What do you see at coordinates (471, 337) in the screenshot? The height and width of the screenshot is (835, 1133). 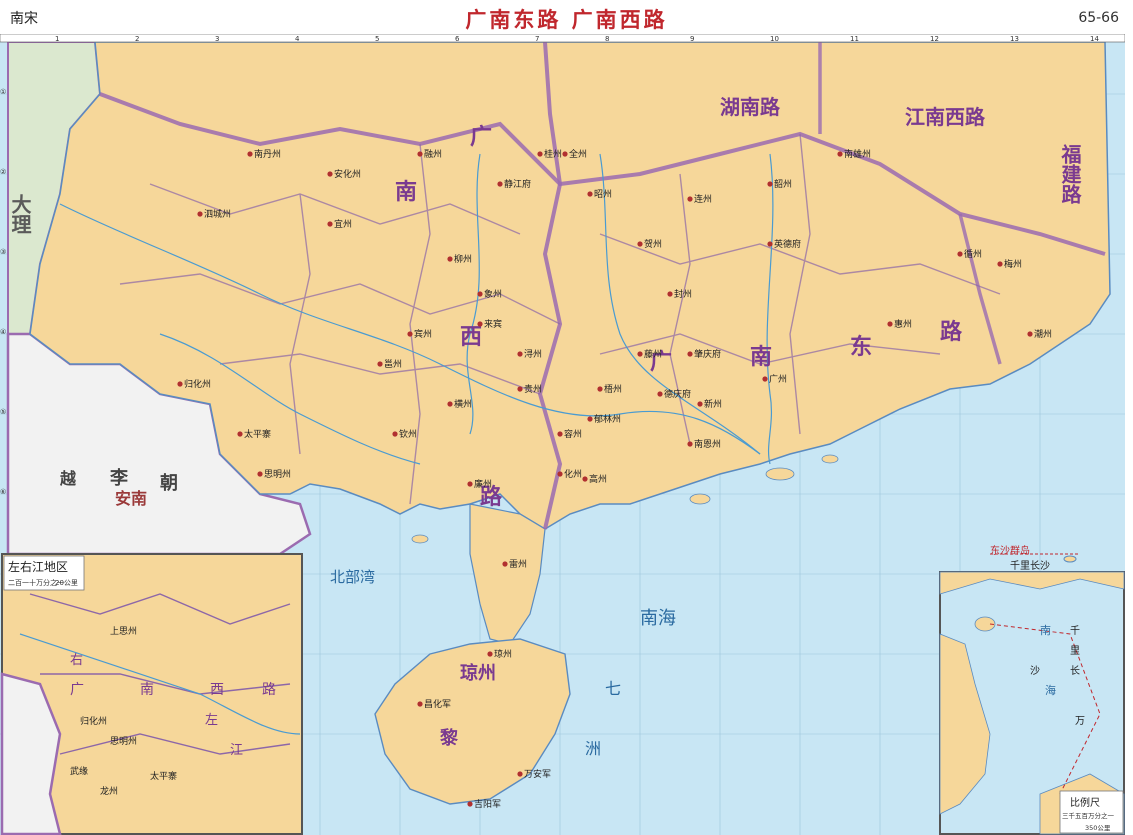 I see `region-gx-xi: 西` at bounding box center [471, 337].